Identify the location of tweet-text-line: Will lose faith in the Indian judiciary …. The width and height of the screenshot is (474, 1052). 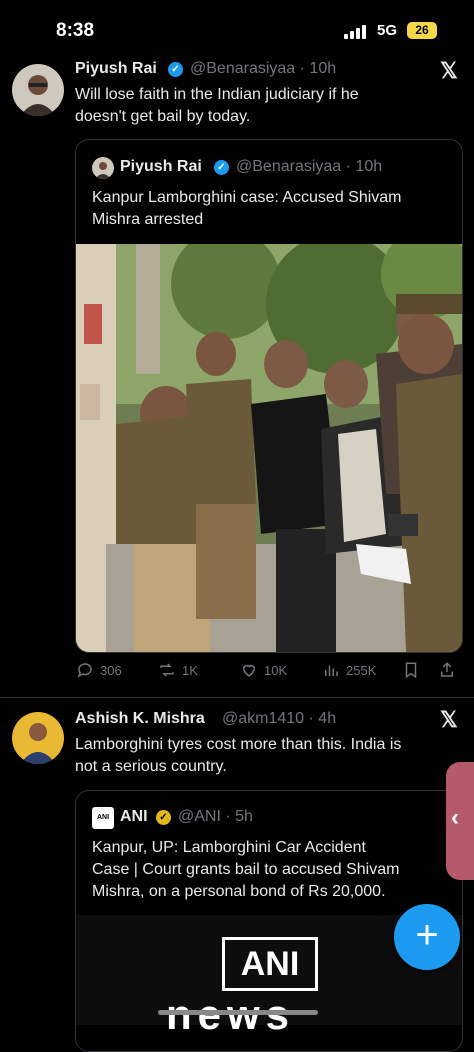
(217, 94).